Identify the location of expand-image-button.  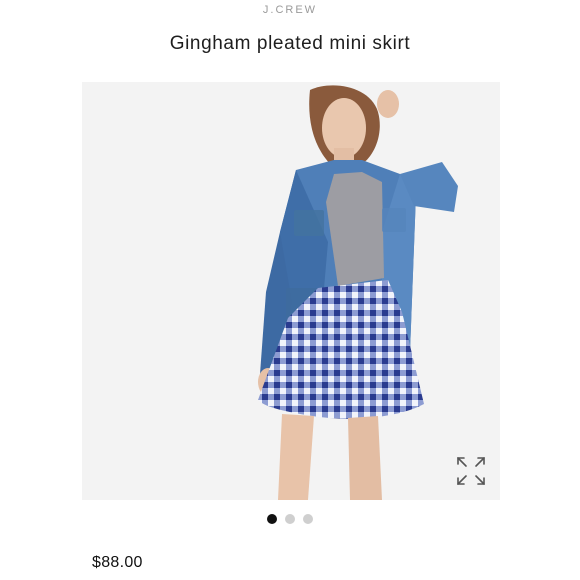
(471, 471).